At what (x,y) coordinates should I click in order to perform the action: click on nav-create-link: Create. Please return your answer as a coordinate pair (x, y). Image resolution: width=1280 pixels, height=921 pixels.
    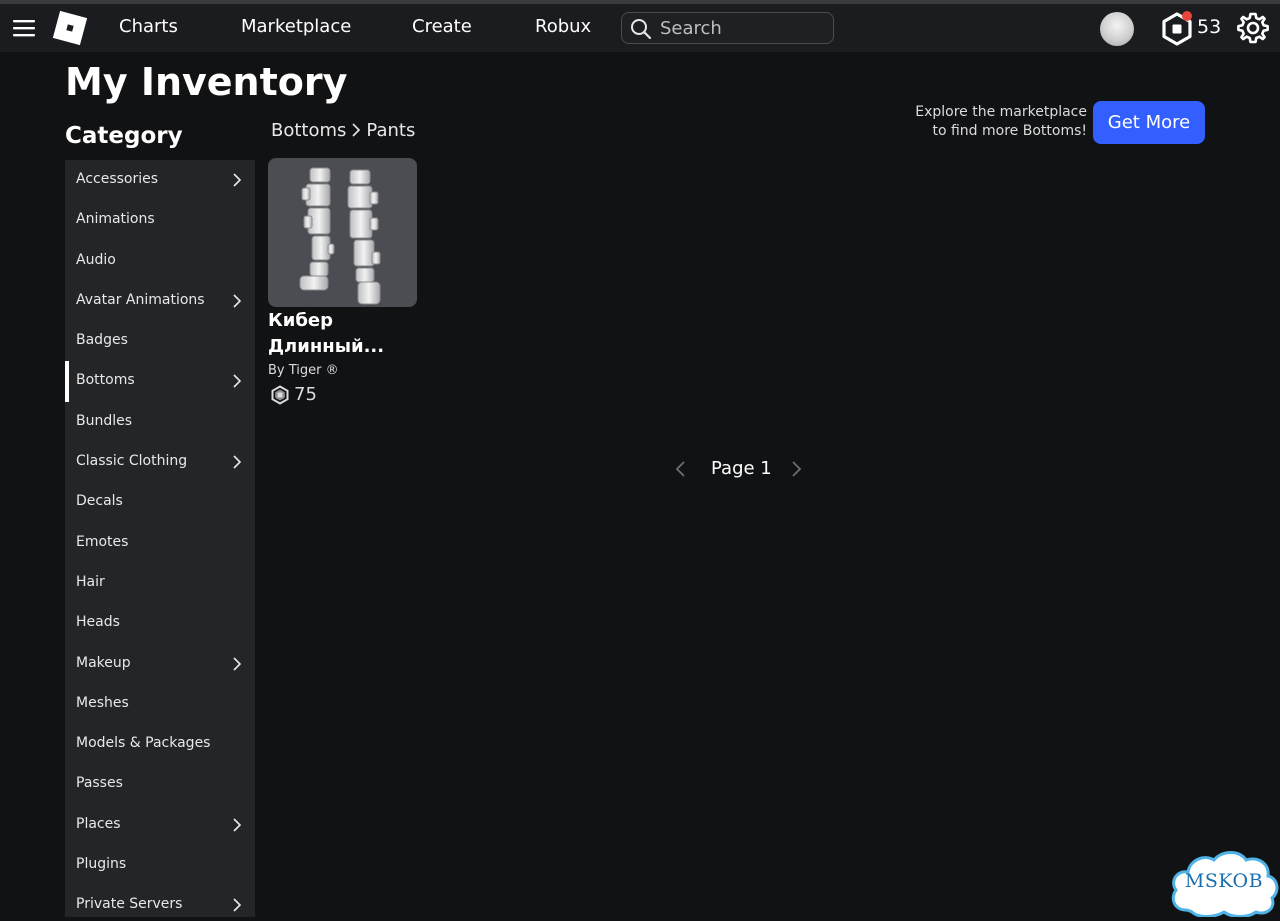
    Looking at the image, I should click on (442, 26).